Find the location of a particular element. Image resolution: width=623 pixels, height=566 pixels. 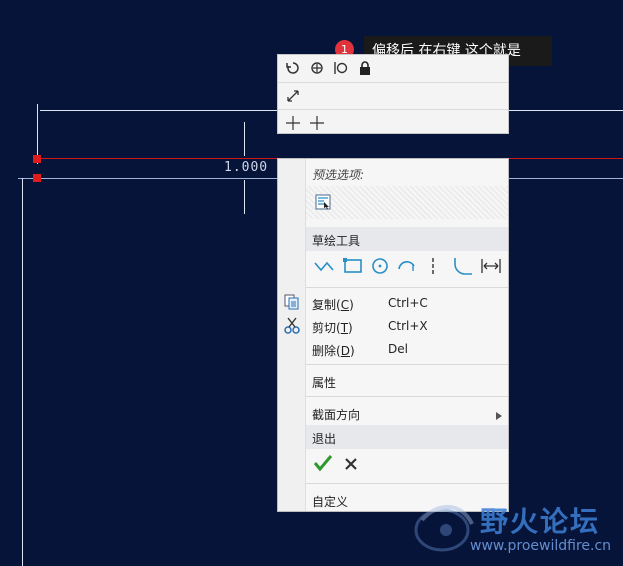

sketch-tools-header: 草绘工具 is located at coordinates (336, 241).